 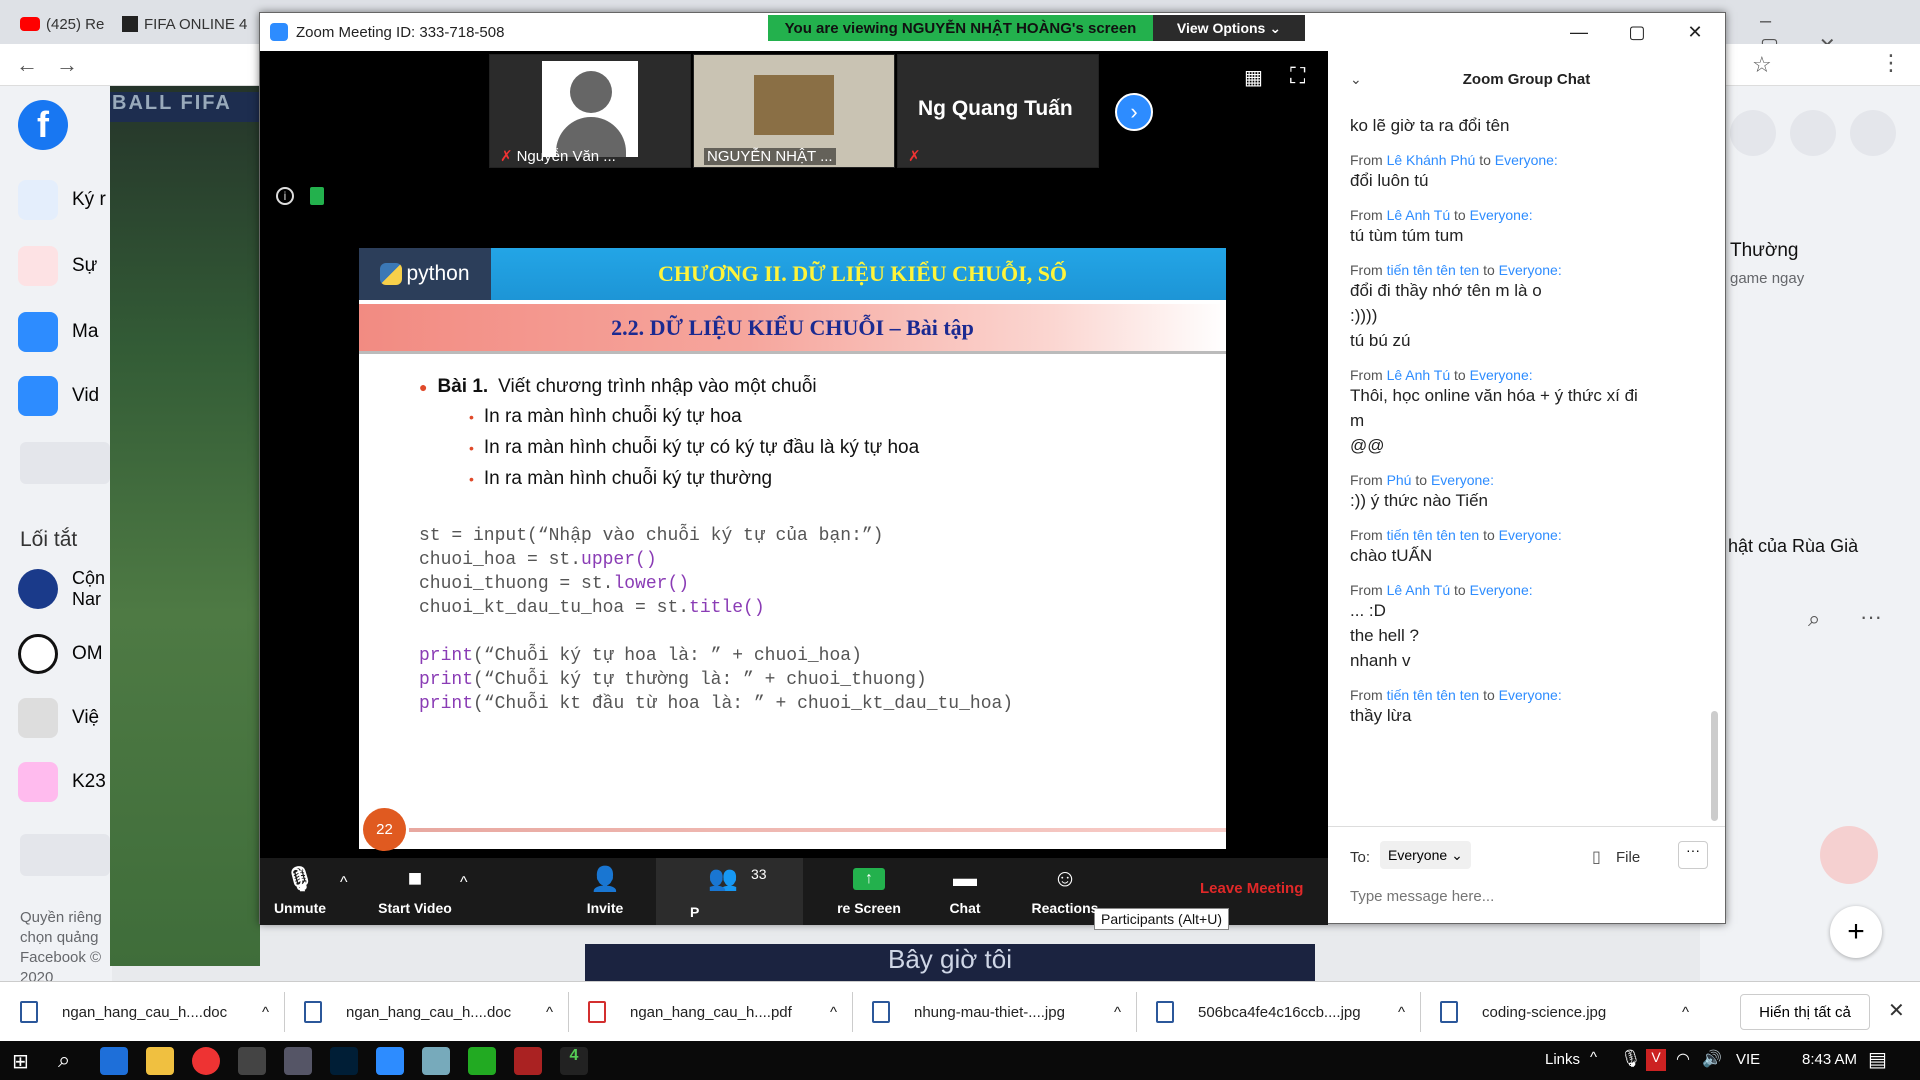 What do you see at coordinates (1753, 133) in the screenshot?
I see `messenger-icon` at bounding box center [1753, 133].